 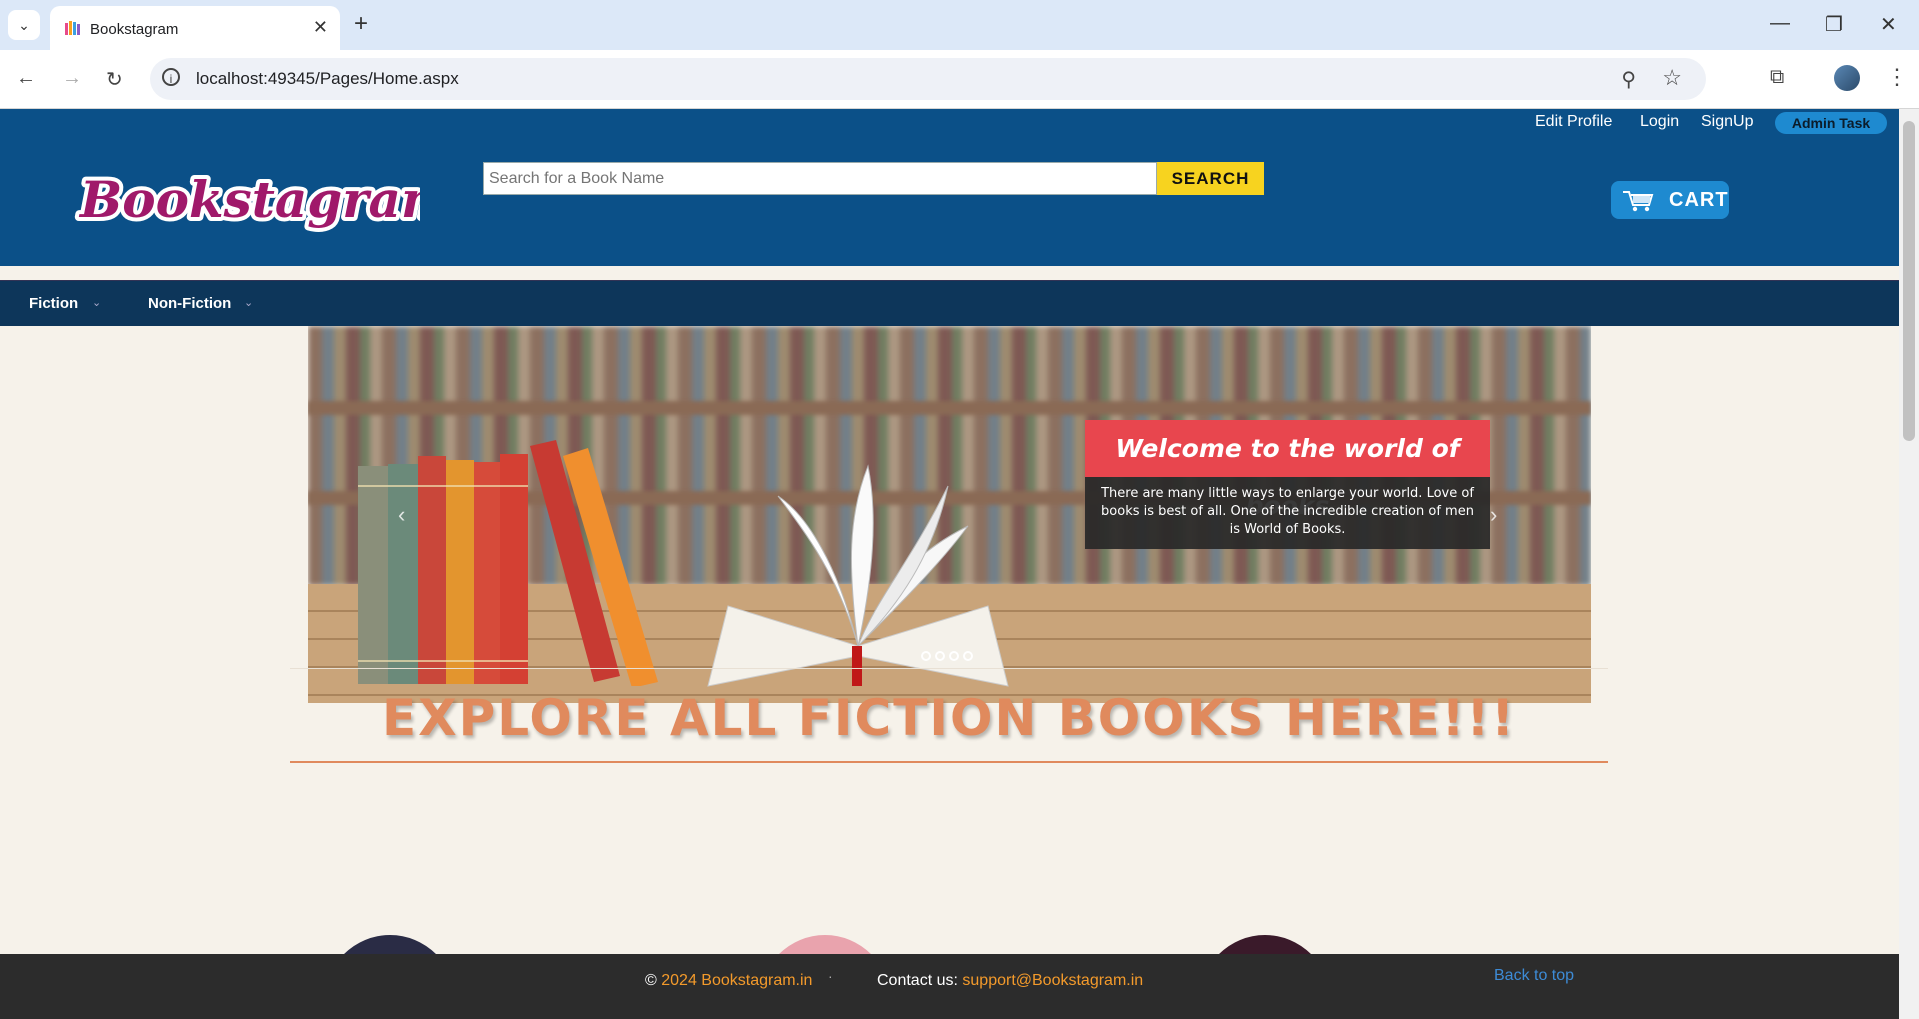 I want to click on search-input, so click(x=820, y=178).